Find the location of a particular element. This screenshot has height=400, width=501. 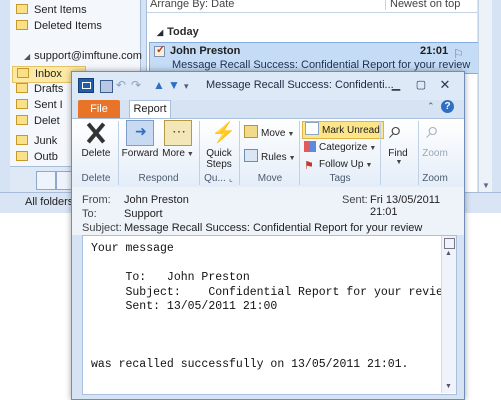

categorize-button: Categorize ▼ is located at coordinates (340, 148).